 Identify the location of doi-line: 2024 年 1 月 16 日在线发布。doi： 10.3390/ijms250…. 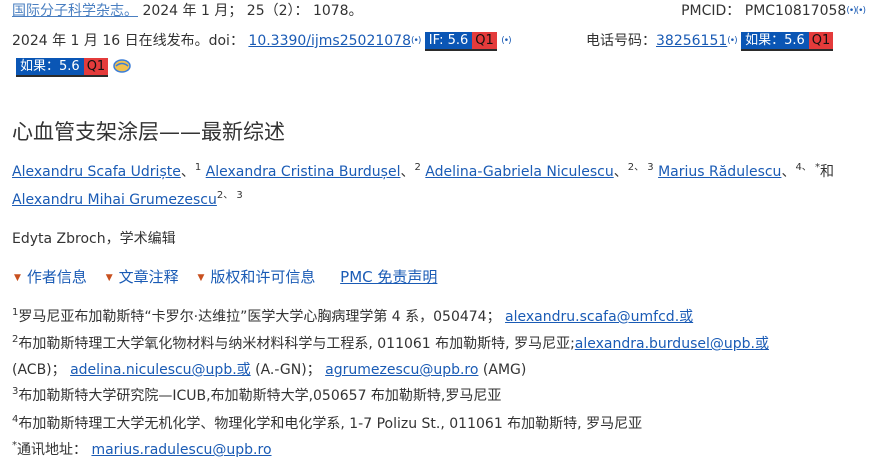
(262, 40).